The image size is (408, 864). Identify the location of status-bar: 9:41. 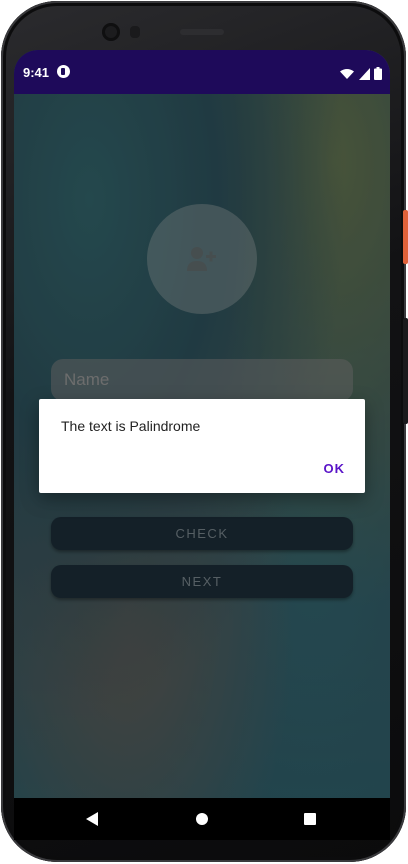
(202, 72).